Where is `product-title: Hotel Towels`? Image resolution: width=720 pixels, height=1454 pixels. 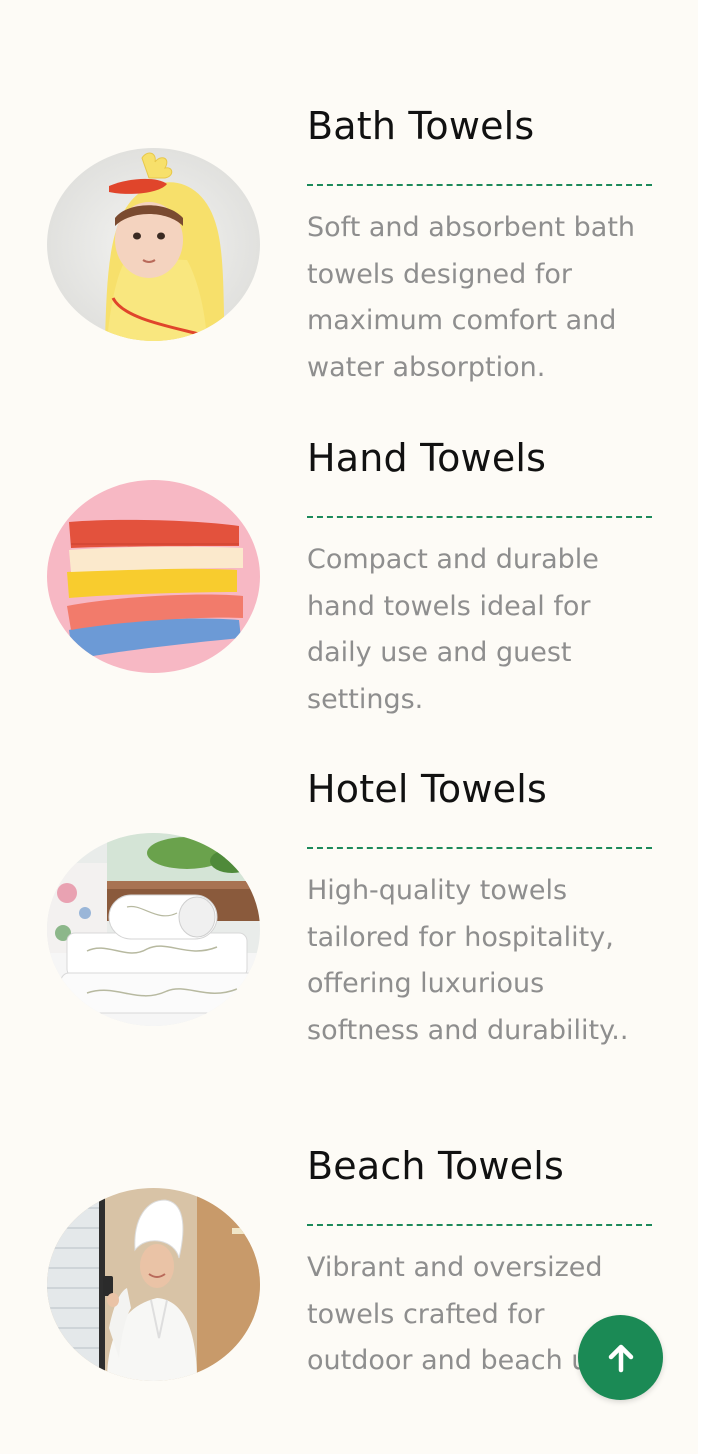
product-title: Hotel Towels is located at coordinates (427, 789).